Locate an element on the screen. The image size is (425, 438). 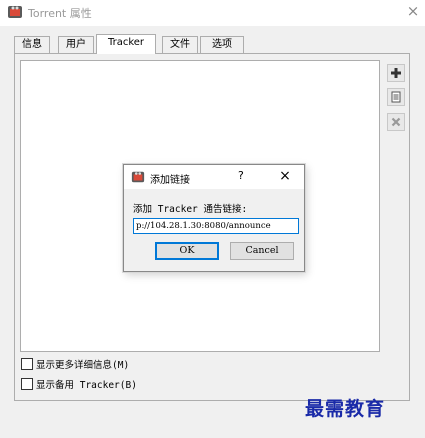
remove-tracker-button is located at coordinates (396, 122).